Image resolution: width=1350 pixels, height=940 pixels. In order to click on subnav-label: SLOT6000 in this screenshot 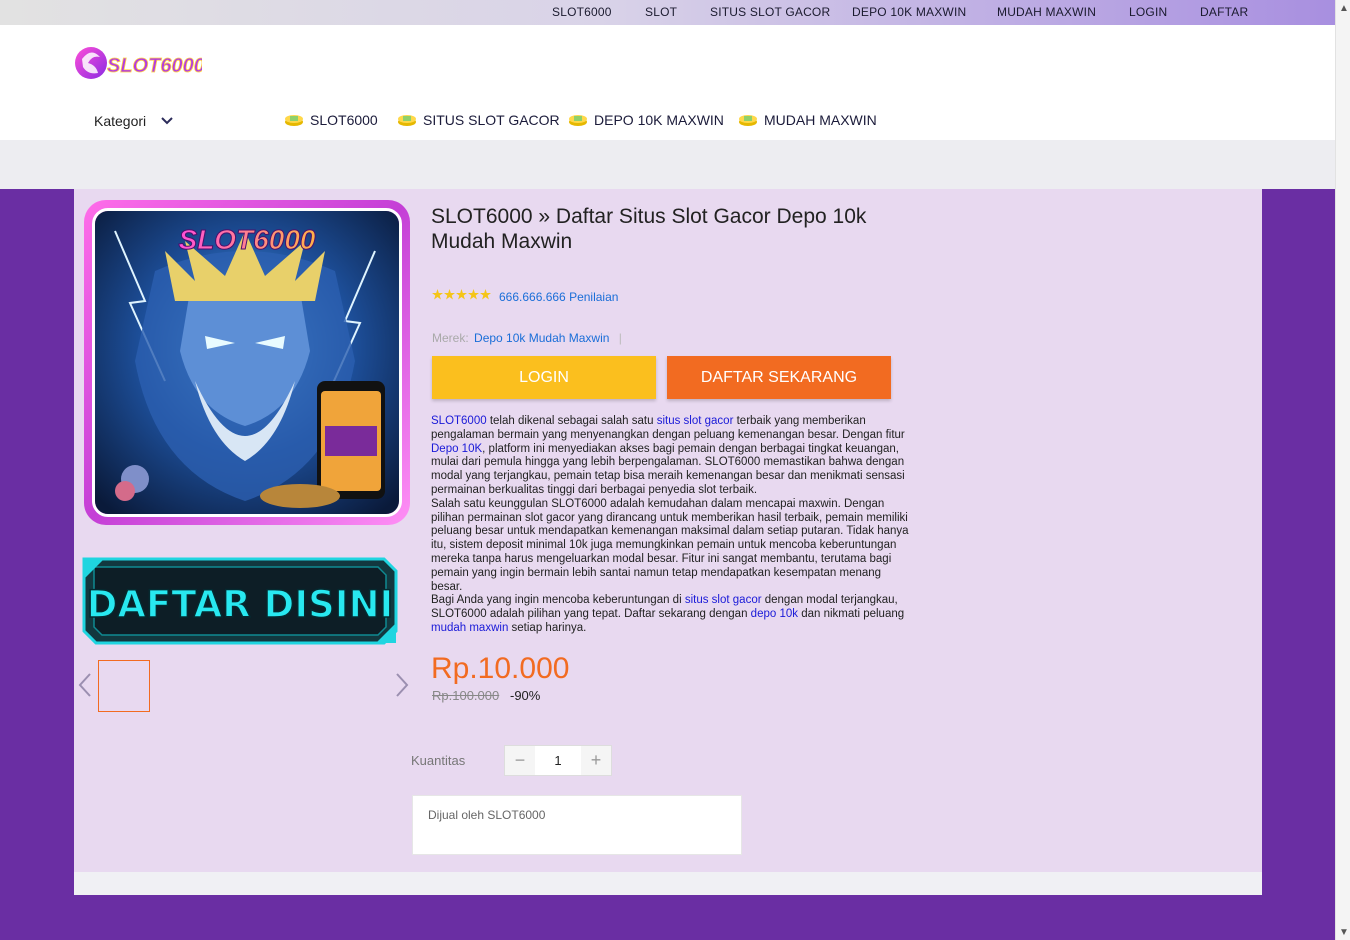, I will do `click(344, 120)`.